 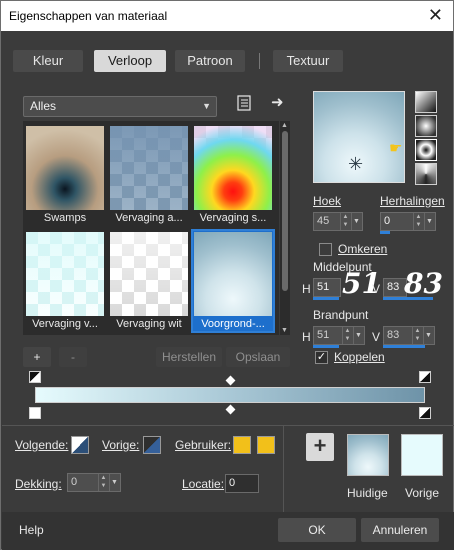 I want to click on style-sunburst-button, so click(x=426, y=174).